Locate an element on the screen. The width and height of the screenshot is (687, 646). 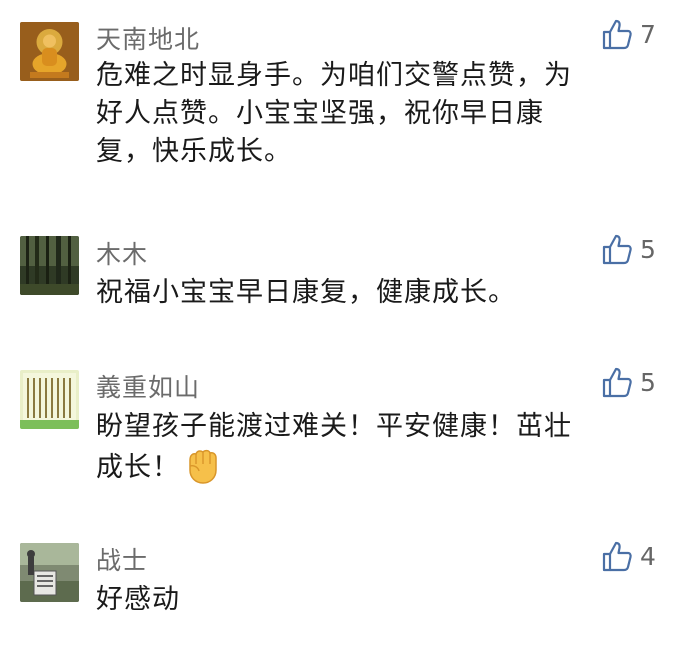
comment-line: 盼望孩子能渡过难关！平安健康！茁壮 is located at coordinates (334, 426).